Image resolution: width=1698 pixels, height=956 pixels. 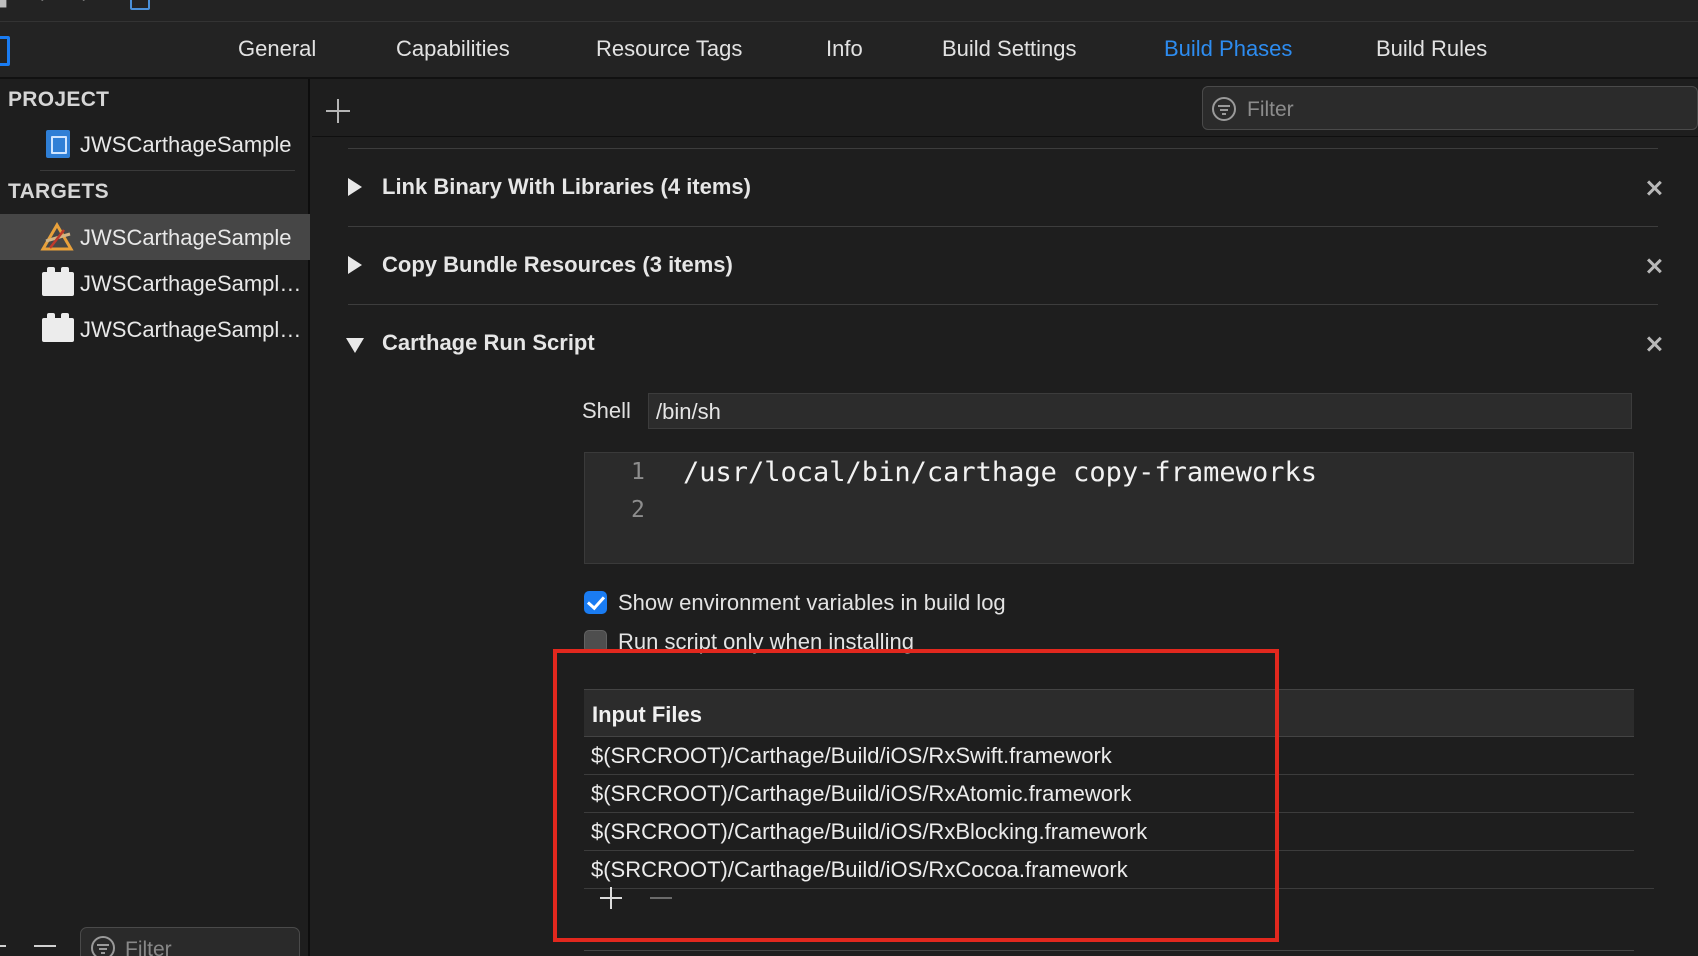 I want to click on show-env-vars-label: Show environment variables in build log, so click(x=812, y=602).